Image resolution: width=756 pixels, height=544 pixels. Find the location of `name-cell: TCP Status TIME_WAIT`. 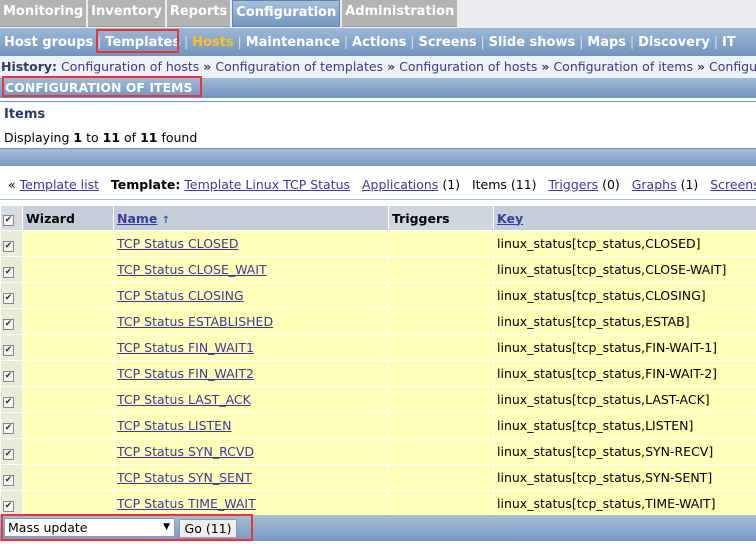

name-cell: TCP Status TIME_WAIT is located at coordinates (251, 503).